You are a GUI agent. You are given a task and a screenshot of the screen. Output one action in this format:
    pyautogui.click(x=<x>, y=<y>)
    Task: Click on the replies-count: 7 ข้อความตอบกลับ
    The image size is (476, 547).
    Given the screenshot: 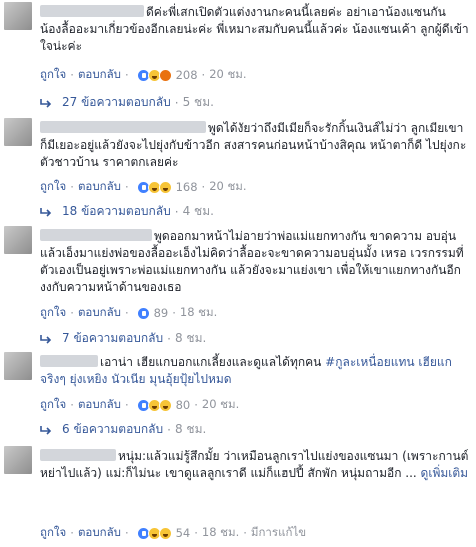 What is the action you would take?
    pyautogui.click(x=112, y=338)
    